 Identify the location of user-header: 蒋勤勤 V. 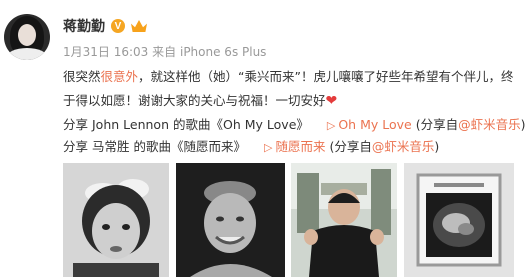
(105, 26).